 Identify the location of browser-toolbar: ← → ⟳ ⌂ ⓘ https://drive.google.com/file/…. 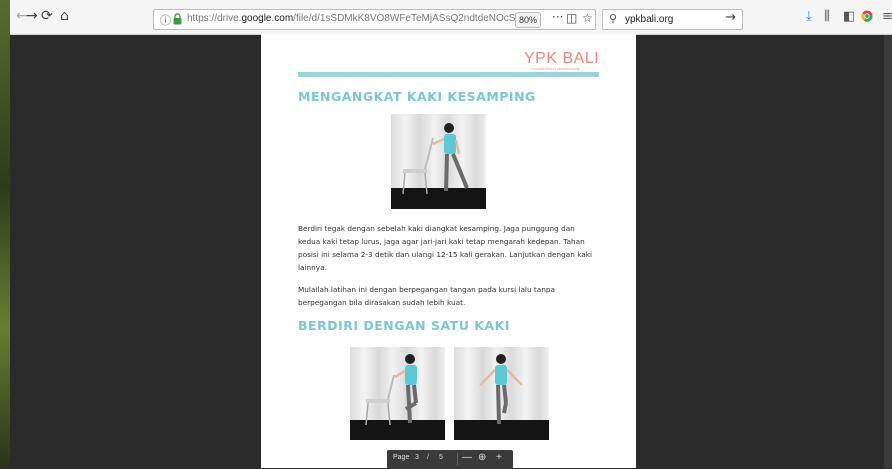
(451, 17).